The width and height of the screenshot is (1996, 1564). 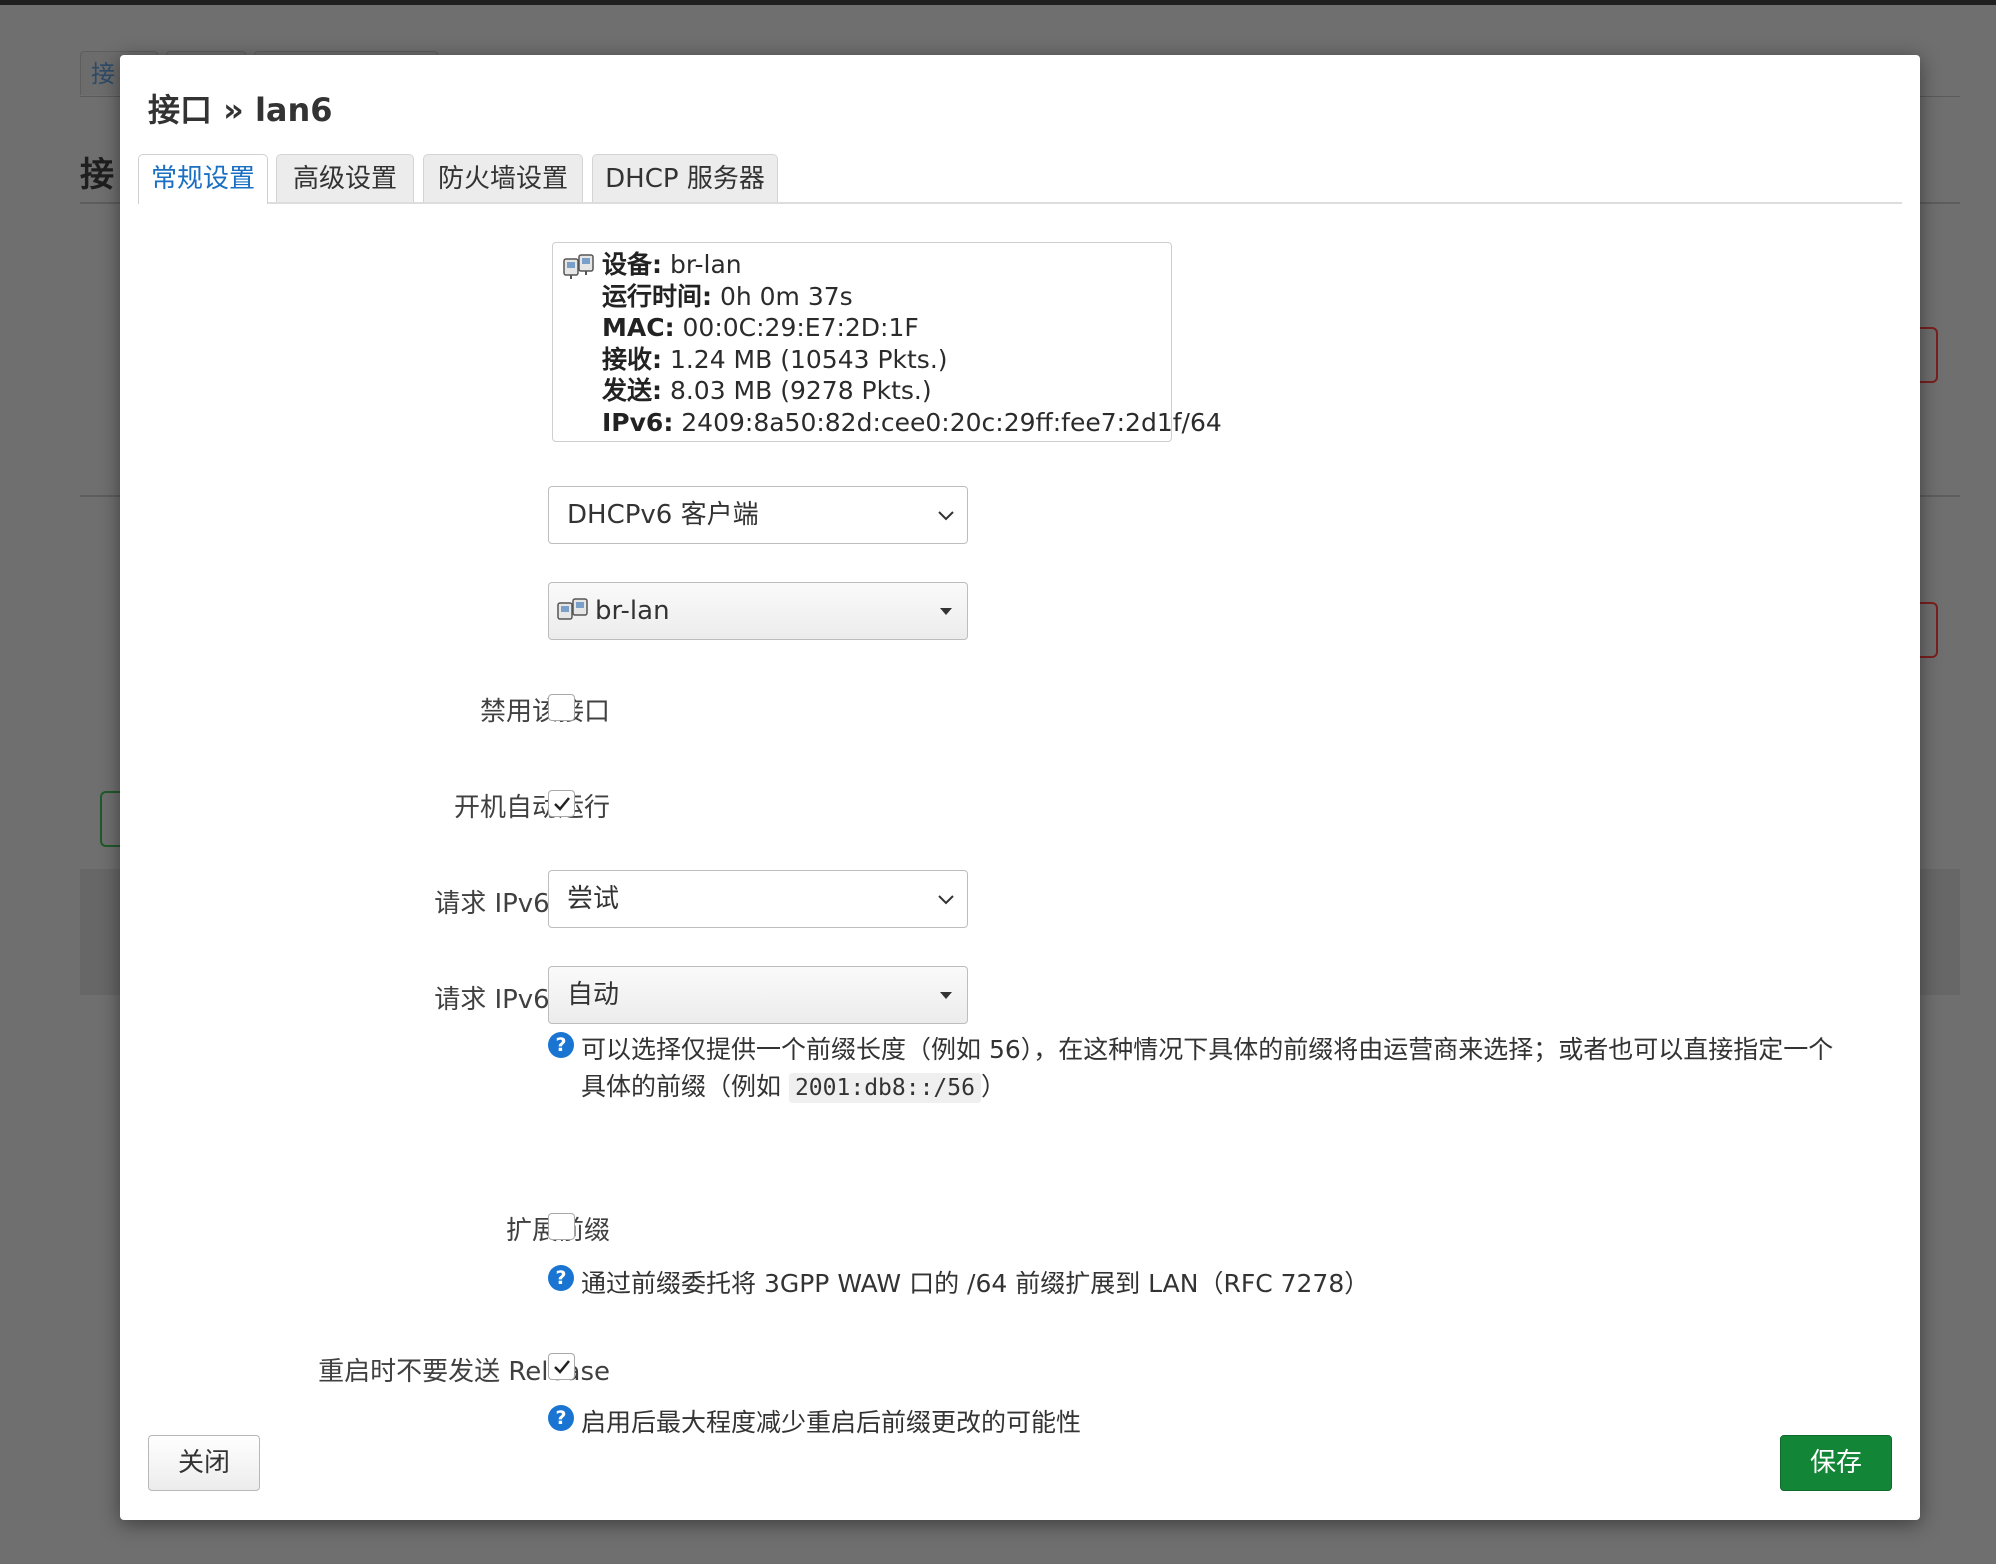 What do you see at coordinates (503, 178) in the screenshot?
I see `tab-firewall-settings: 防火墙设置` at bounding box center [503, 178].